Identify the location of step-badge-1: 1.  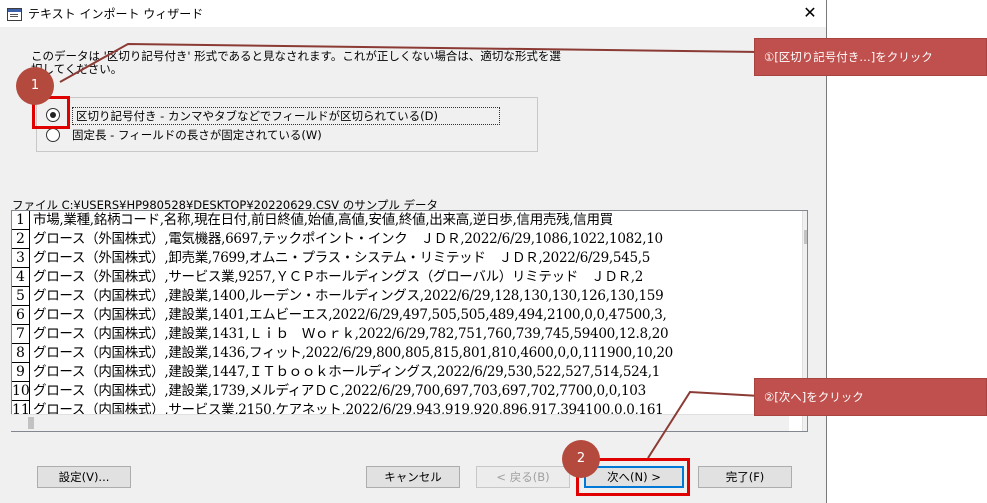
(35, 86).